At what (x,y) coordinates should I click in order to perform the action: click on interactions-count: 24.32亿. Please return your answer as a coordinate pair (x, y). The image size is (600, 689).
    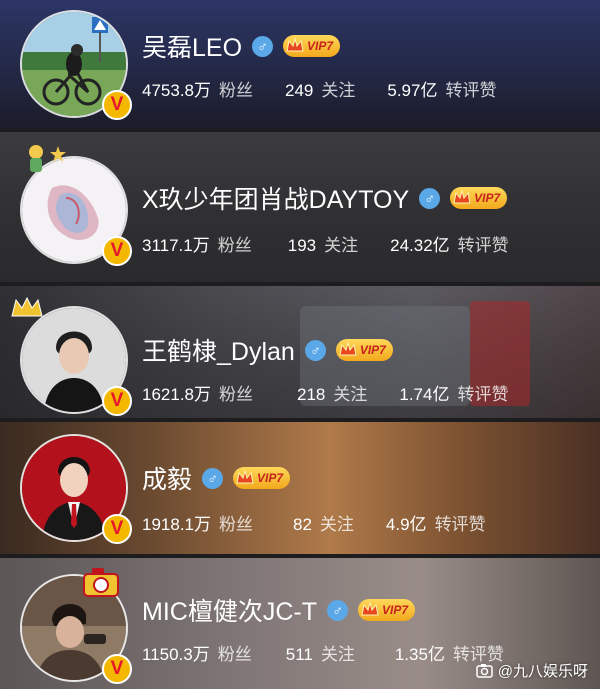
    Looking at the image, I should click on (420, 245).